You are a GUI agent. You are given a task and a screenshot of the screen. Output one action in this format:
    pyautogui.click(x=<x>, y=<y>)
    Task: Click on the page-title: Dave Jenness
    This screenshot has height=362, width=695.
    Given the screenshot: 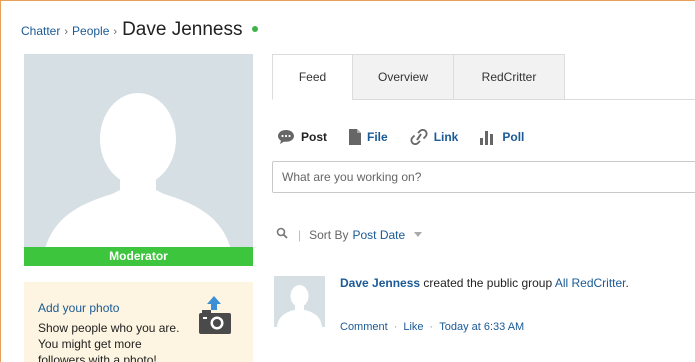 What is the action you would take?
    pyautogui.click(x=182, y=29)
    